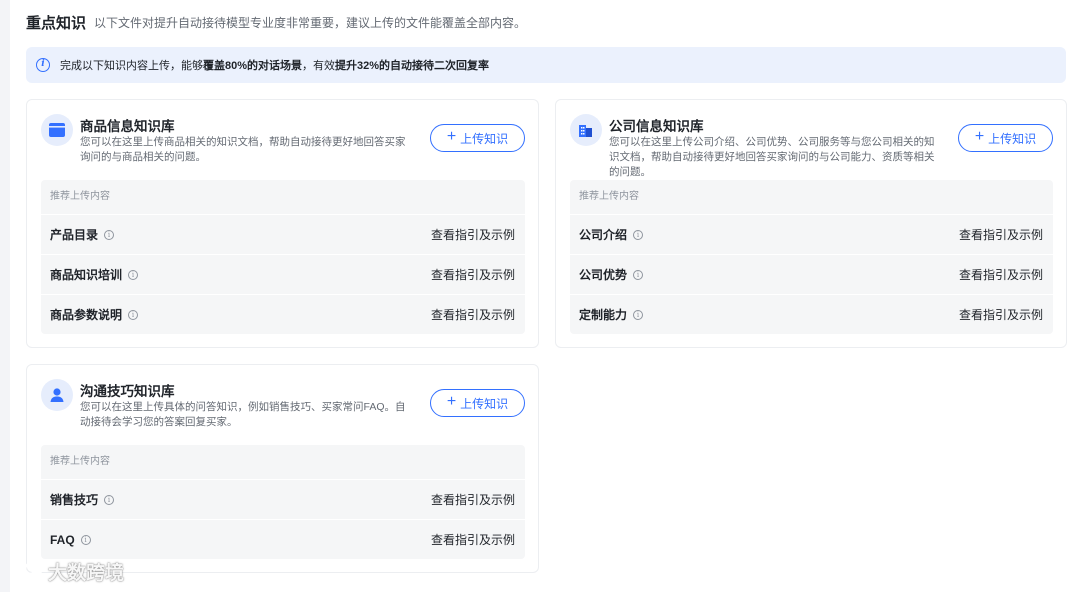 The height and width of the screenshot is (592, 1080). I want to click on item-name: 销售技巧 i, so click(82, 499).